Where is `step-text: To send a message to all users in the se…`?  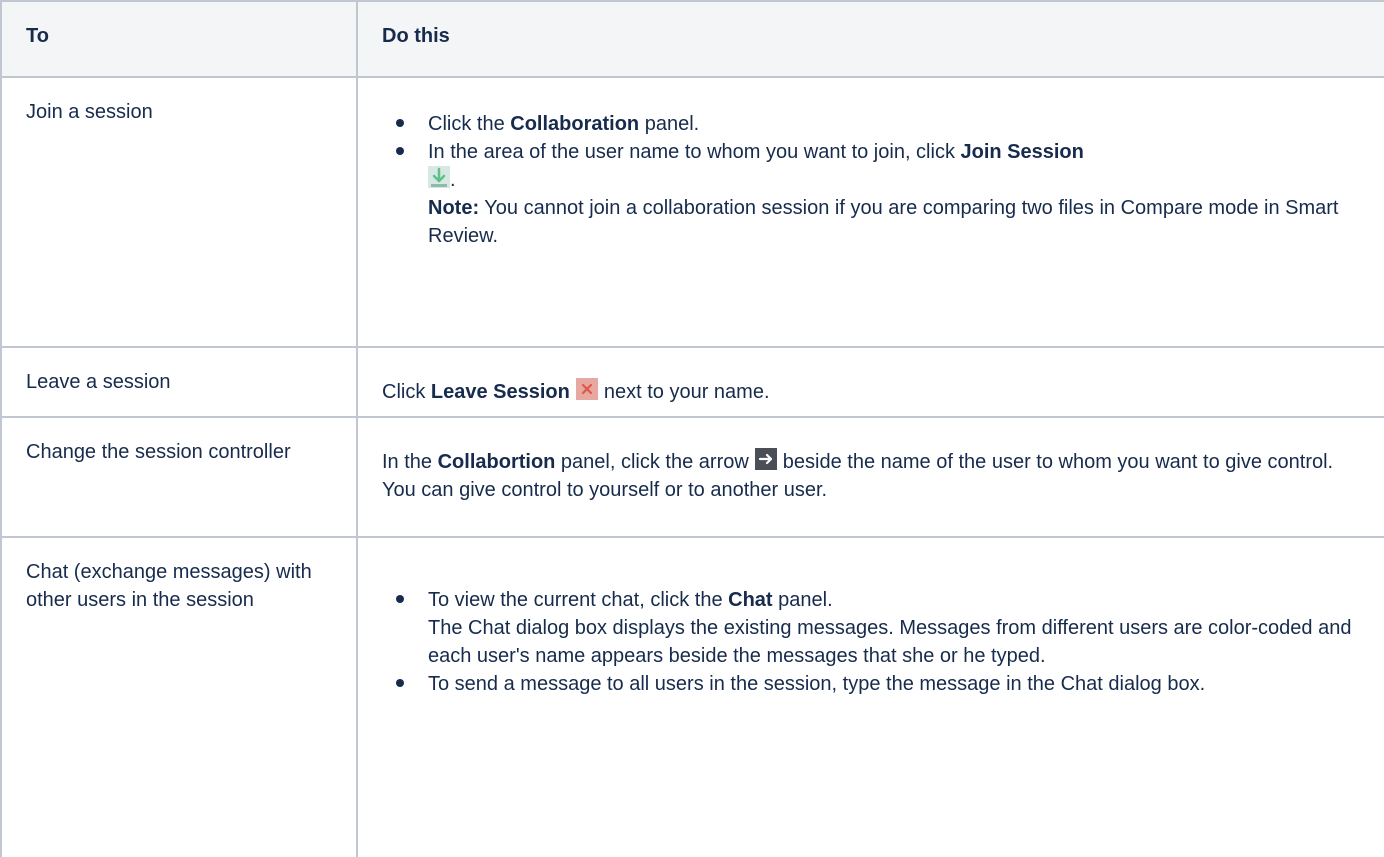 step-text: To send a message to all users in the se… is located at coordinates (817, 684).